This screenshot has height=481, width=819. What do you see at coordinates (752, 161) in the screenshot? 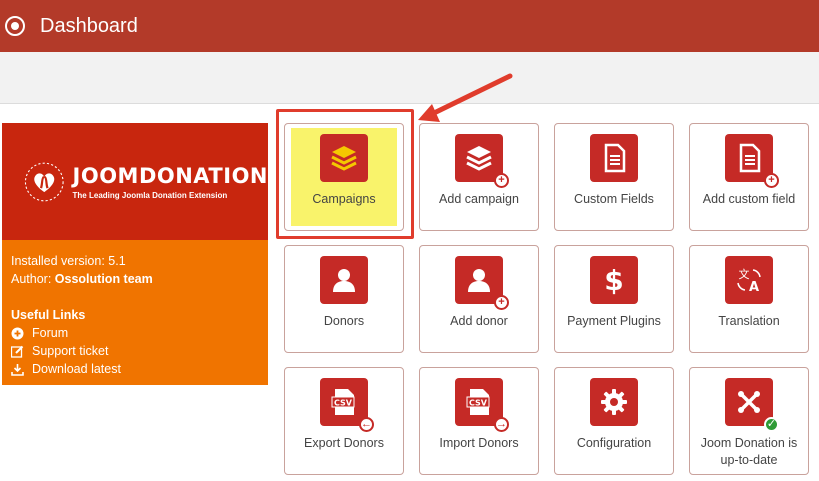
I see `document-add-icon: +` at bounding box center [752, 161].